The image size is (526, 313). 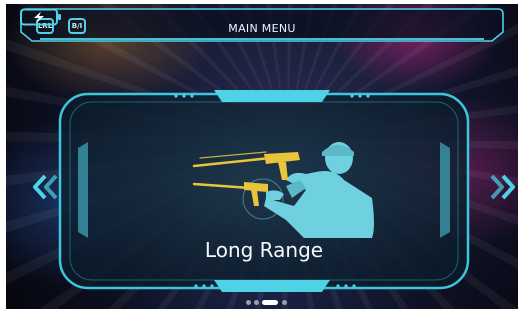 I want to click on page-indicator, so click(x=272, y=303).